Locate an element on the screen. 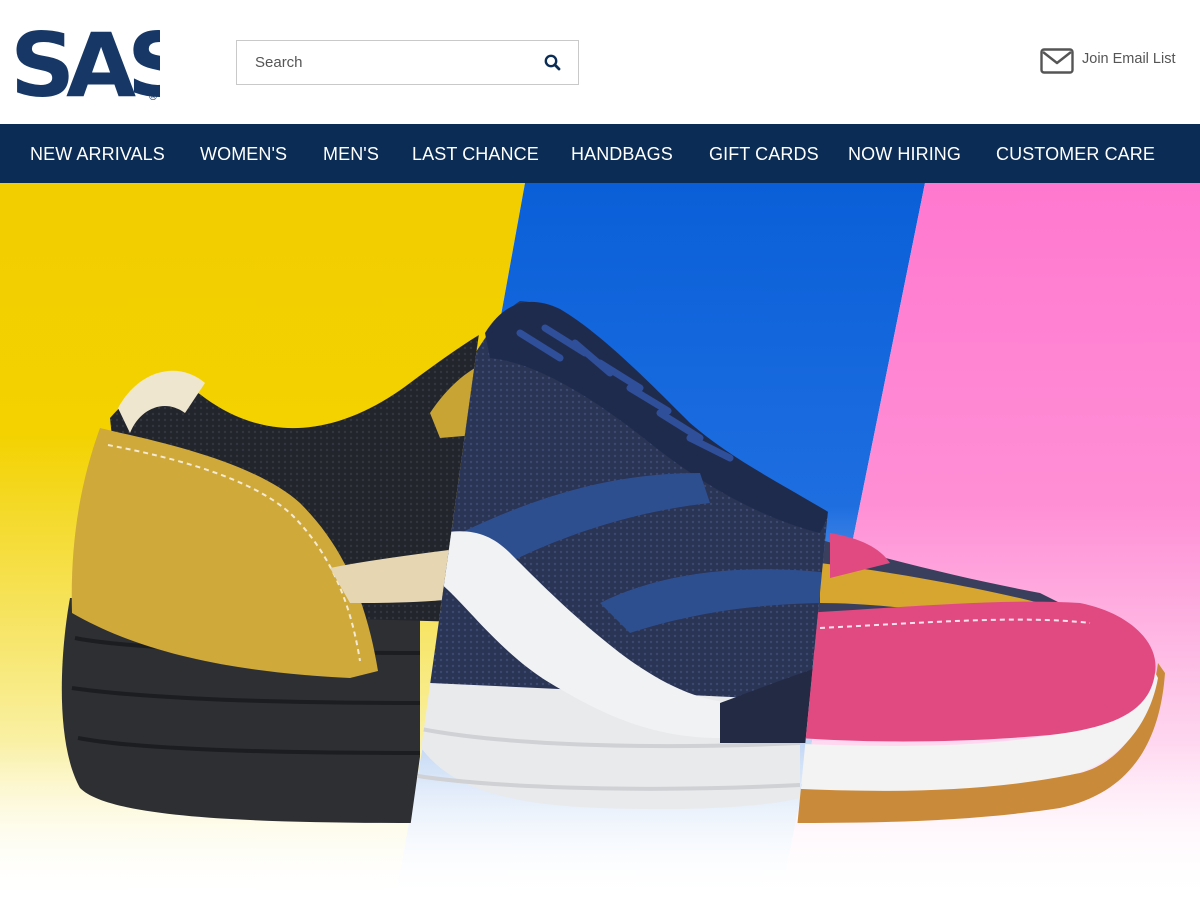 This screenshot has height=900, width=1200. sas-logo: SAS ® is located at coordinates (85, 63).